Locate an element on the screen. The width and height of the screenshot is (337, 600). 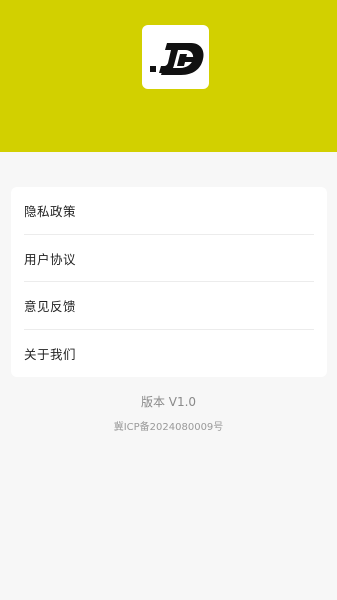
icp-record-text: 冀ICP备2024080009号 is located at coordinates (168, 427).